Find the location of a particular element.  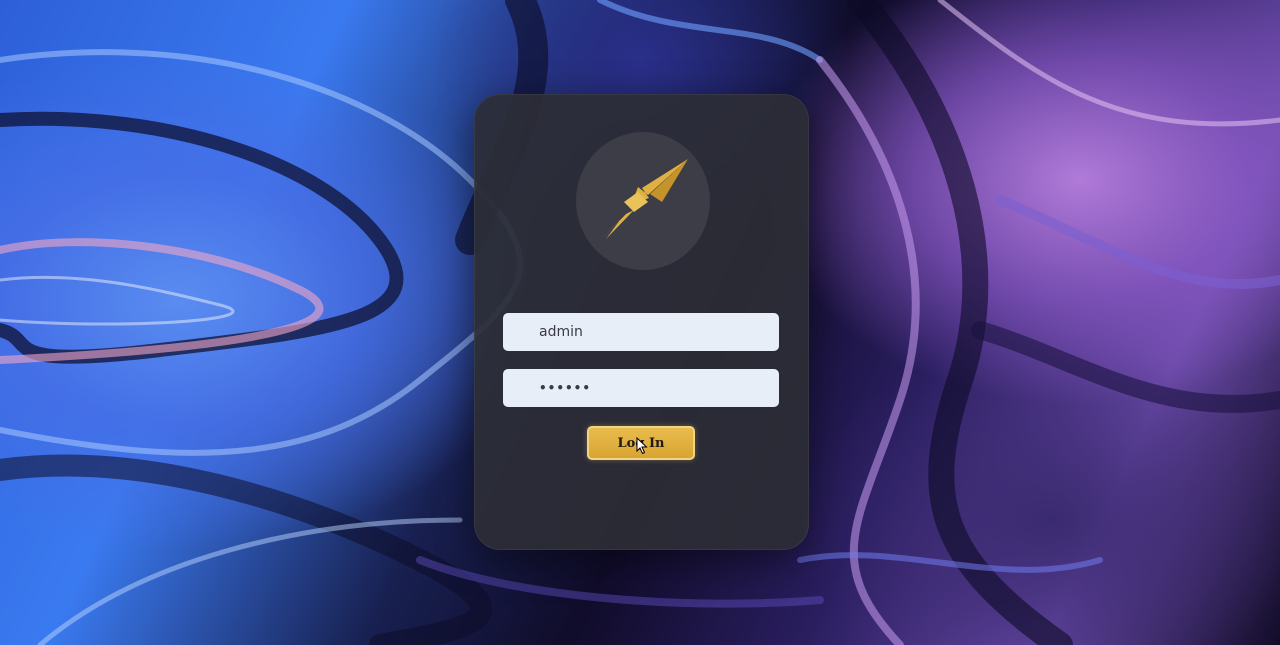

rocket-logo-icon is located at coordinates (643, 201).